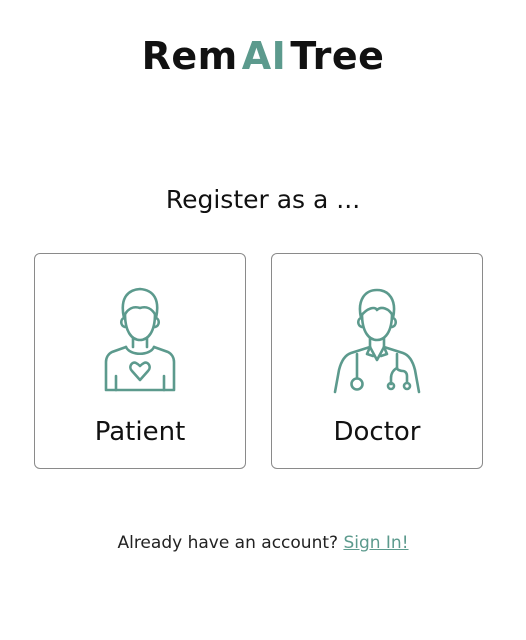 The width and height of the screenshot is (526, 640). What do you see at coordinates (377, 432) in the screenshot?
I see `doctor-label: Doctor` at bounding box center [377, 432].